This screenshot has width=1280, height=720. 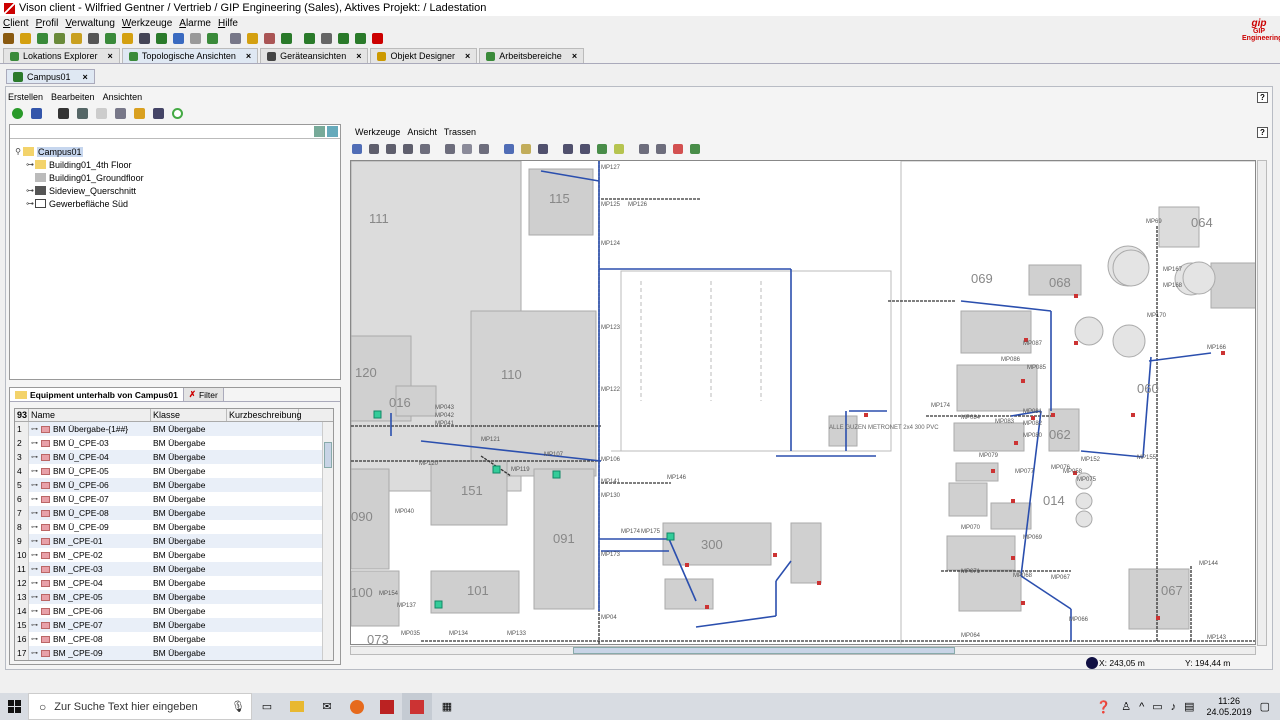 I want to click on table-row: 3 ⊶ BM Ü_CPE-04 BM Übergabe, so click(x=174, y=457).